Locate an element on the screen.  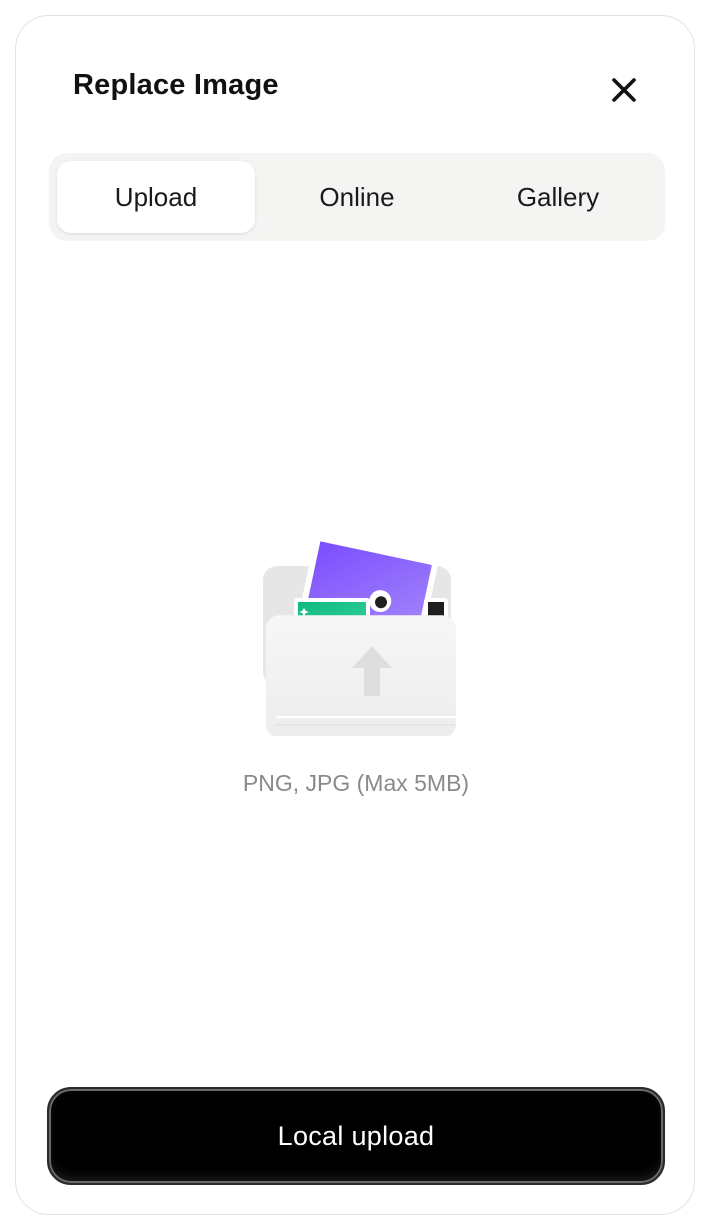
tab-online: Online is located at coordinates (357, 197).